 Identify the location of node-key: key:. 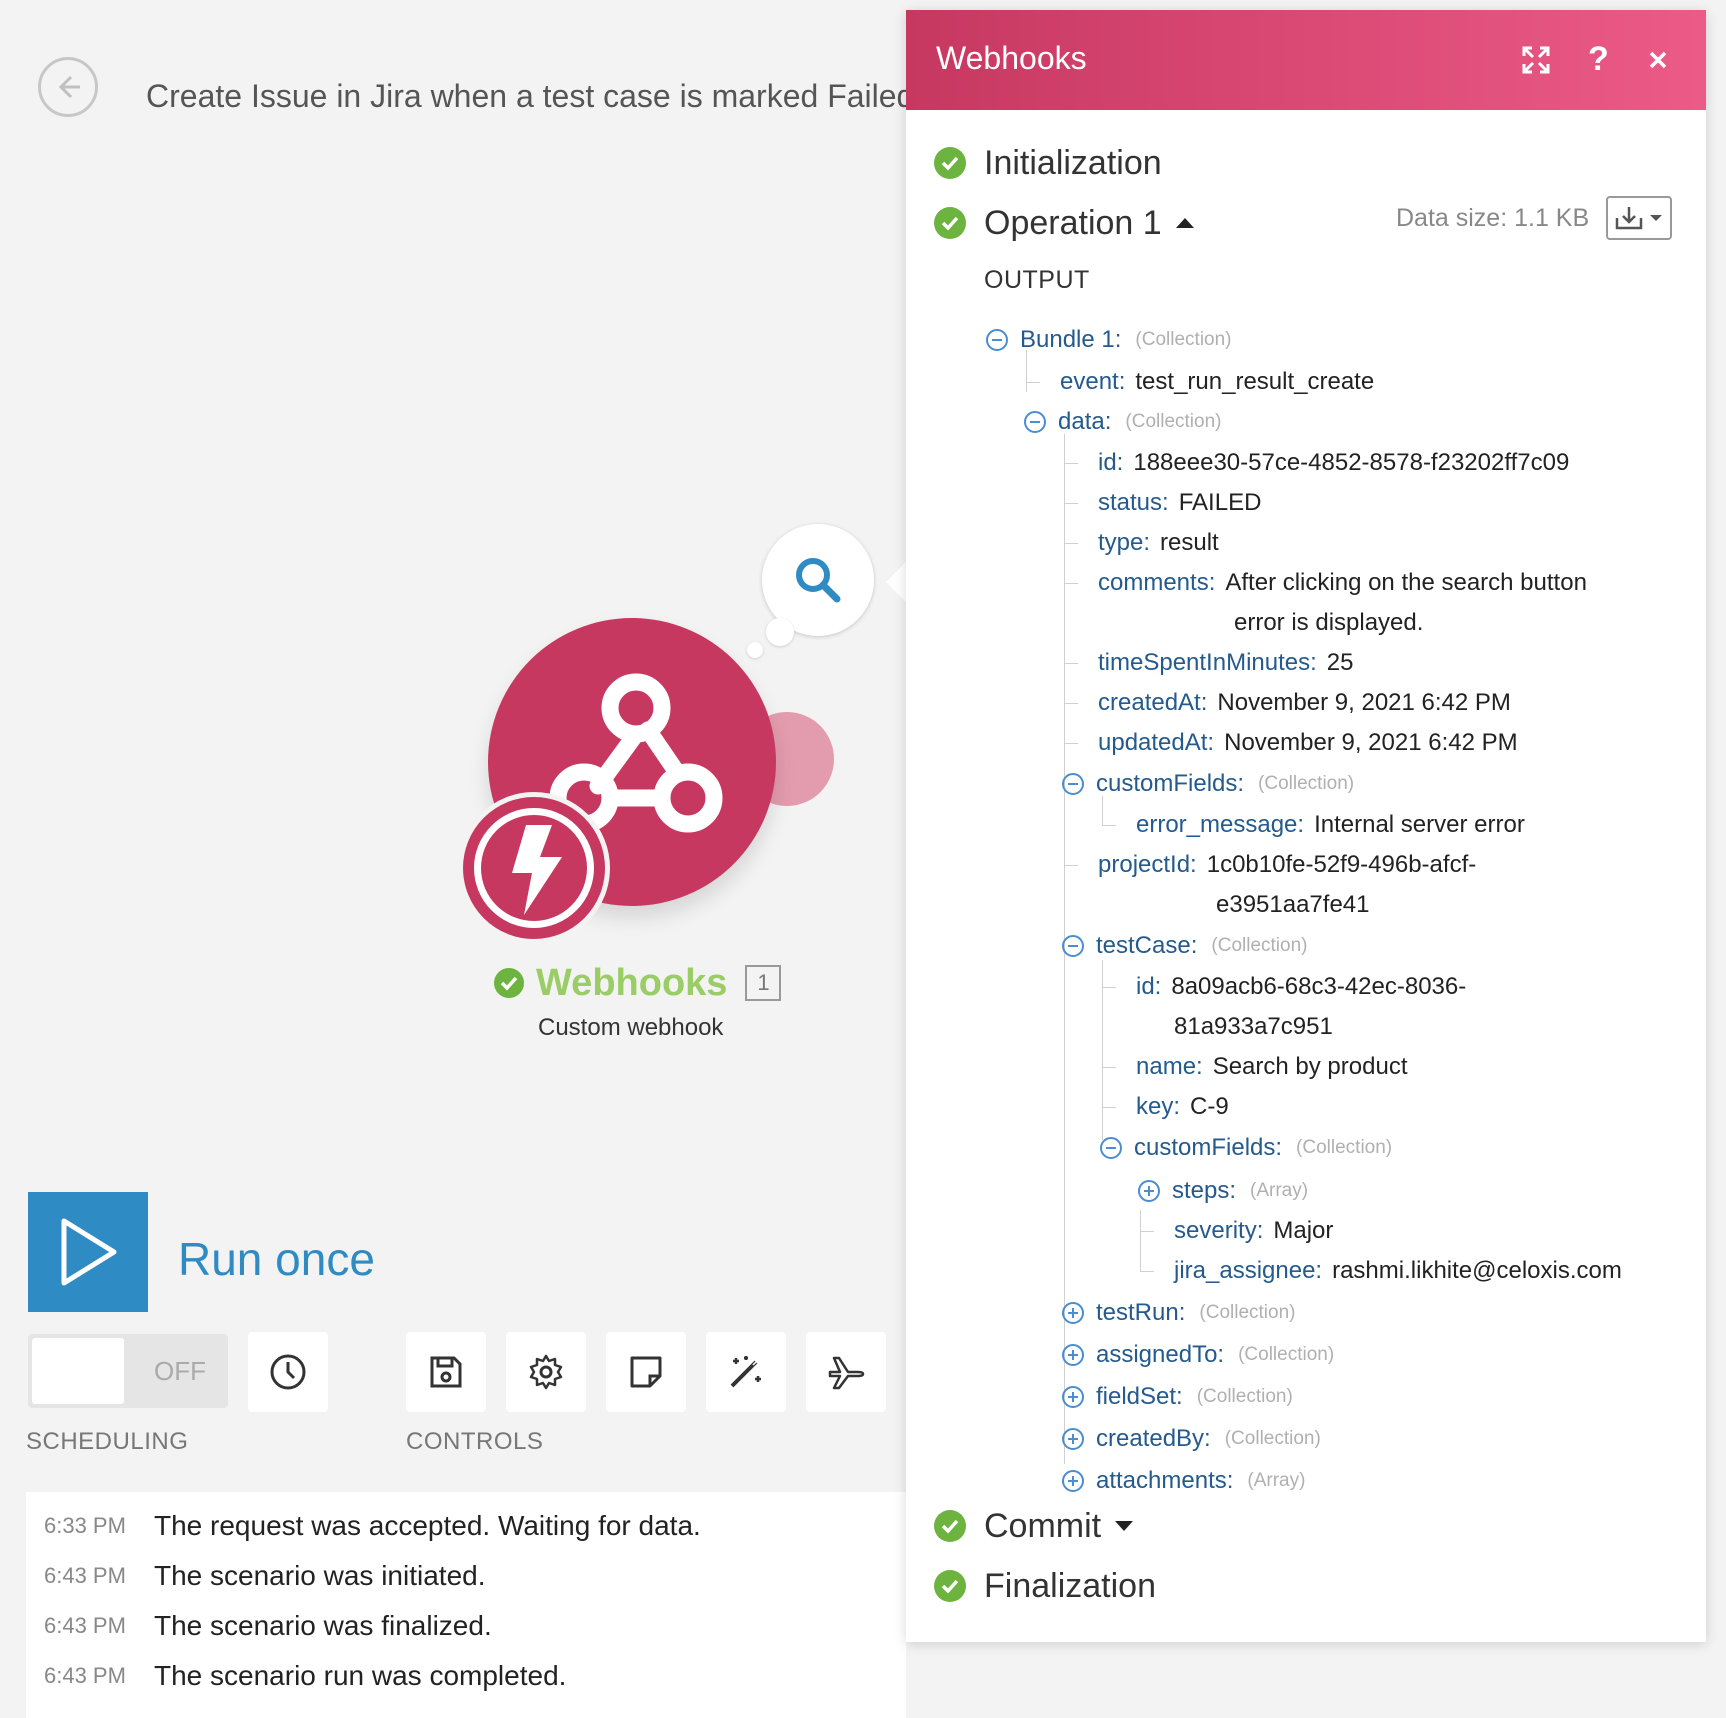
(1158, 1106).